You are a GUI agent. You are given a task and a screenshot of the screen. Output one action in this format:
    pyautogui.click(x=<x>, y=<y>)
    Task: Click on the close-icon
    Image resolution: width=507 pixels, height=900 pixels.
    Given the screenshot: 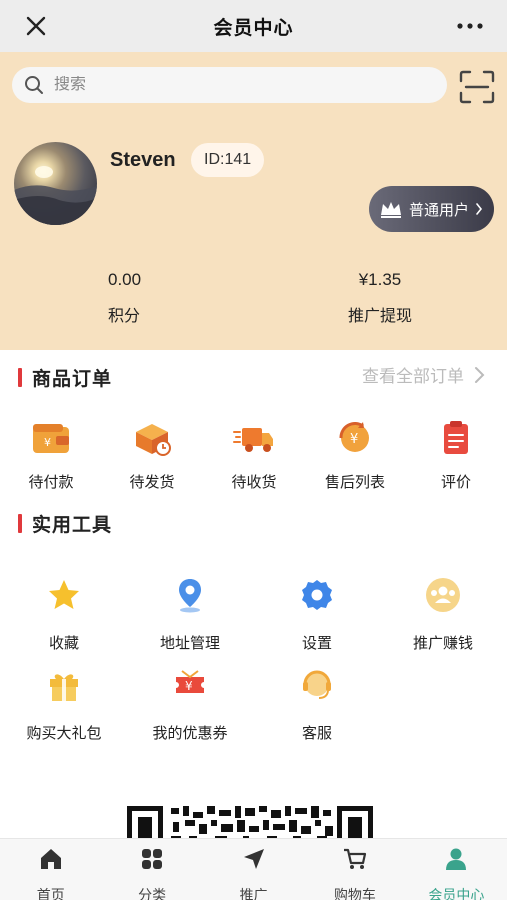 What is the action you would take?
    pyautogui.click(x=36, y=26)
    